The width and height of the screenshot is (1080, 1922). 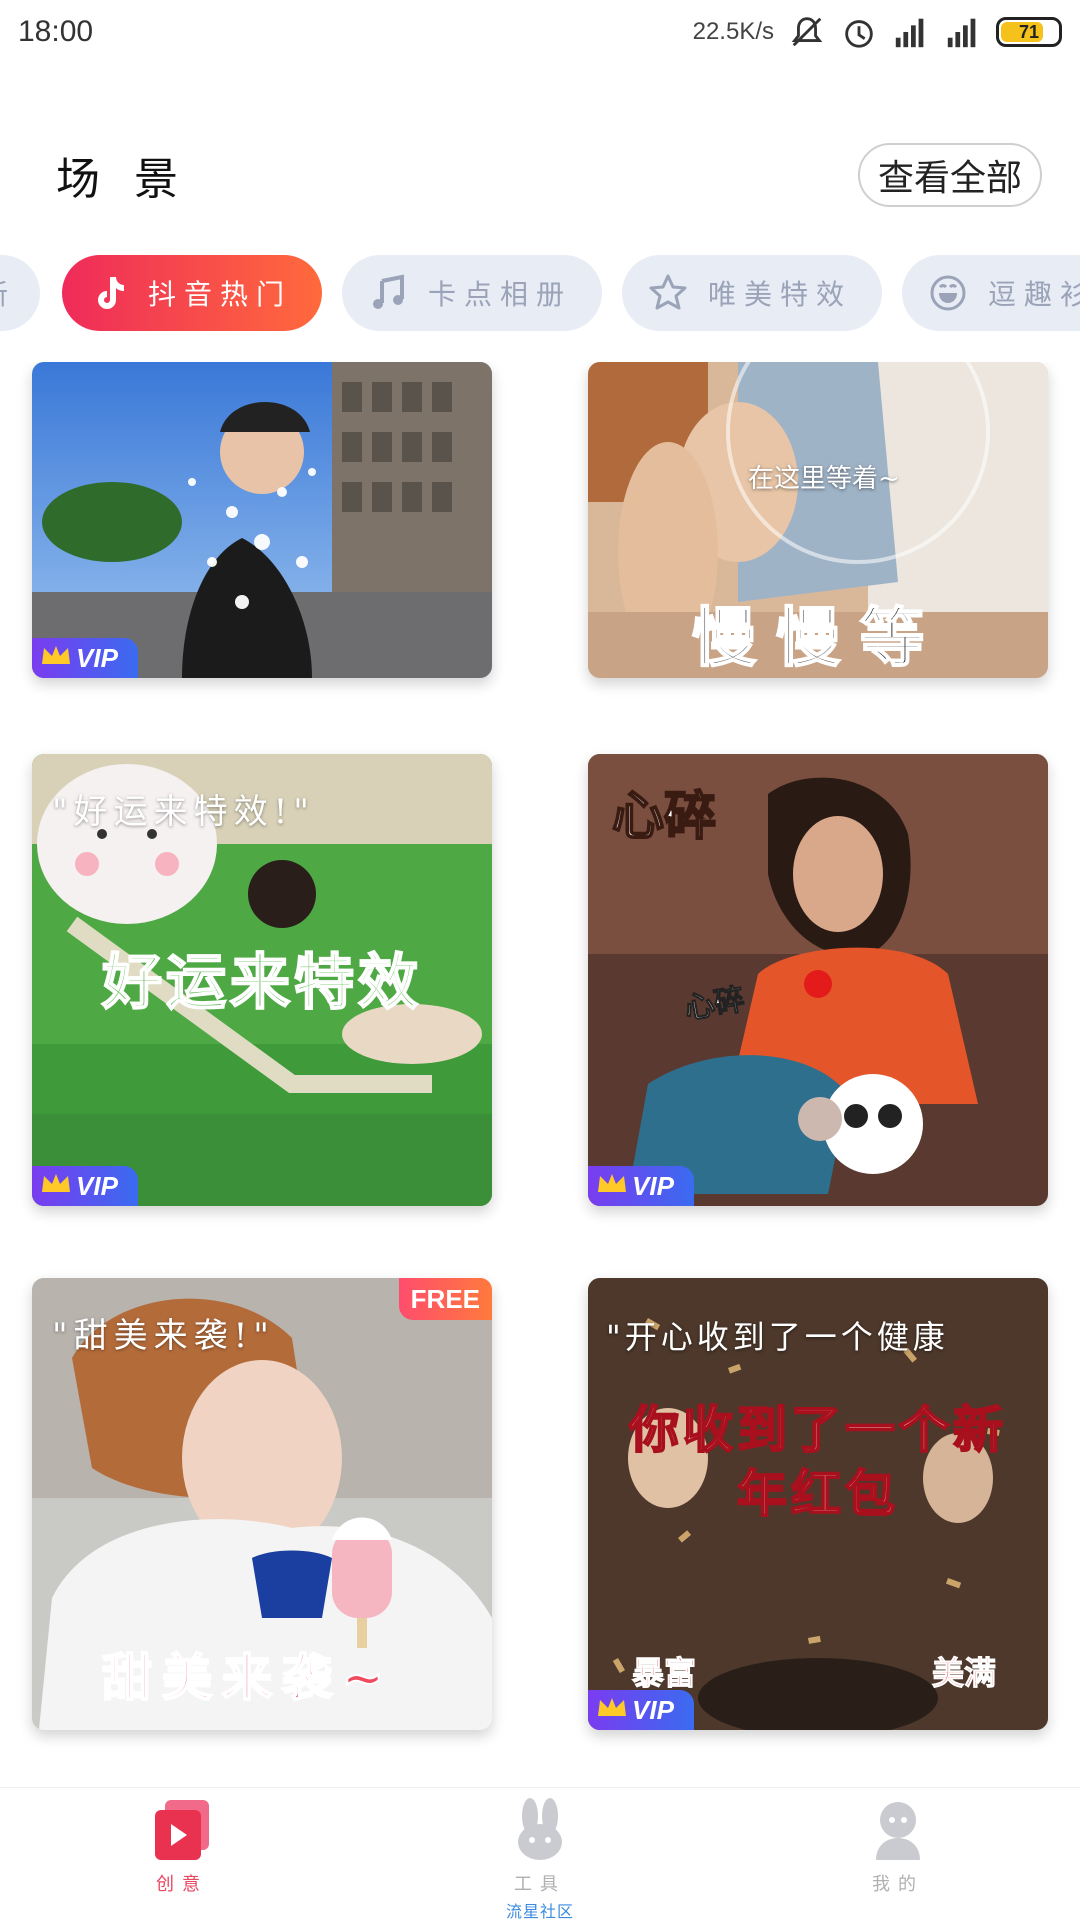 I want to click on status-bar: 18:00 22.5K/s 71, so click(x=540, y=32).